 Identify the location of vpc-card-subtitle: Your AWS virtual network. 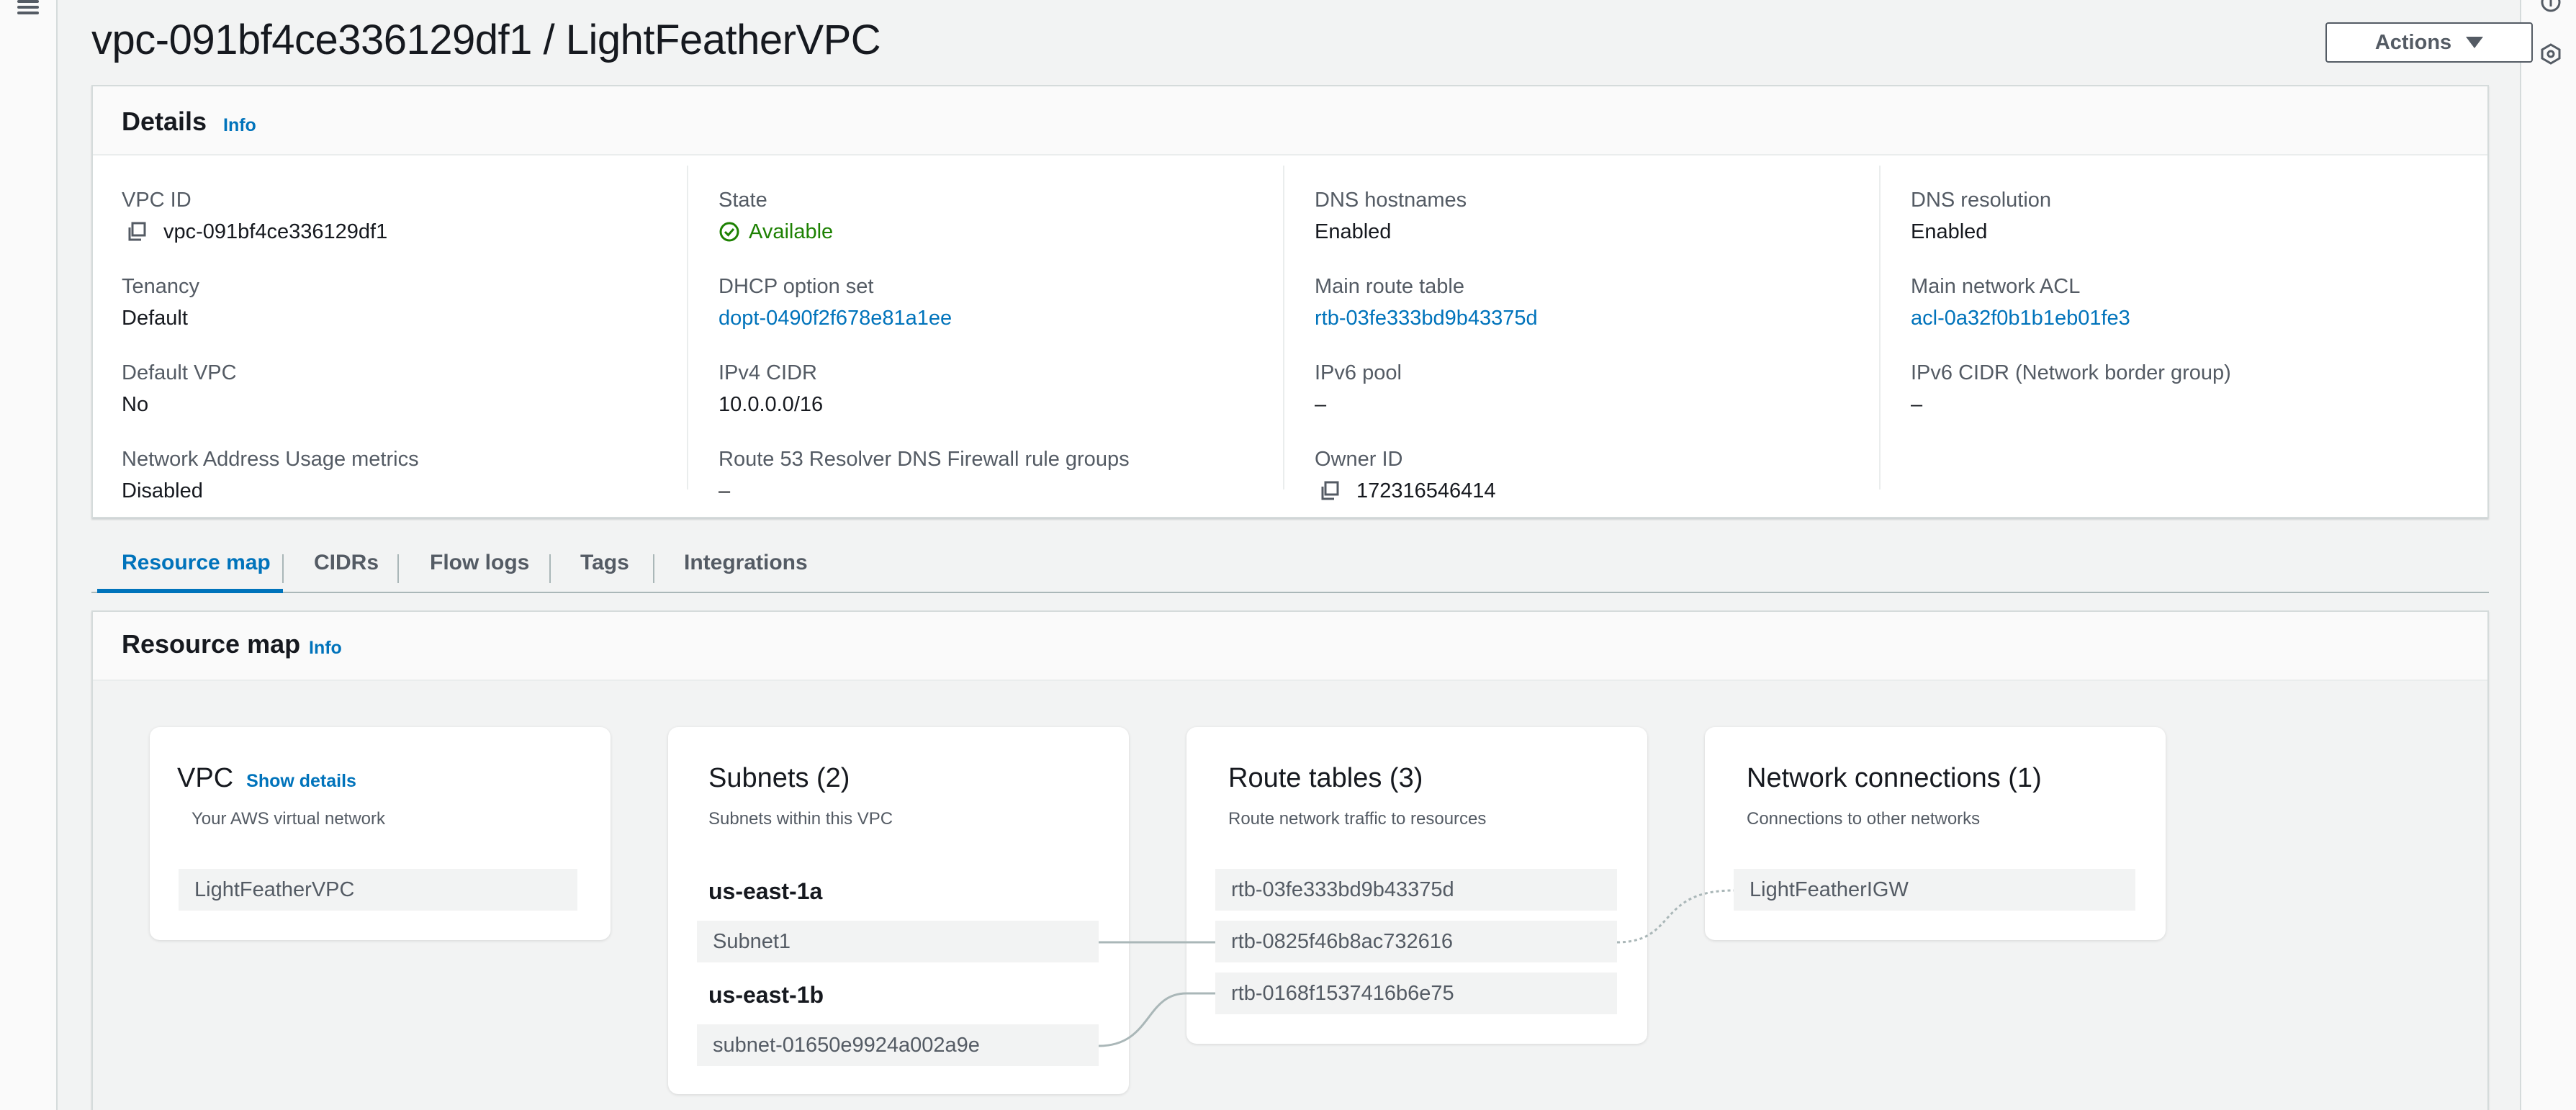
(289, 819).